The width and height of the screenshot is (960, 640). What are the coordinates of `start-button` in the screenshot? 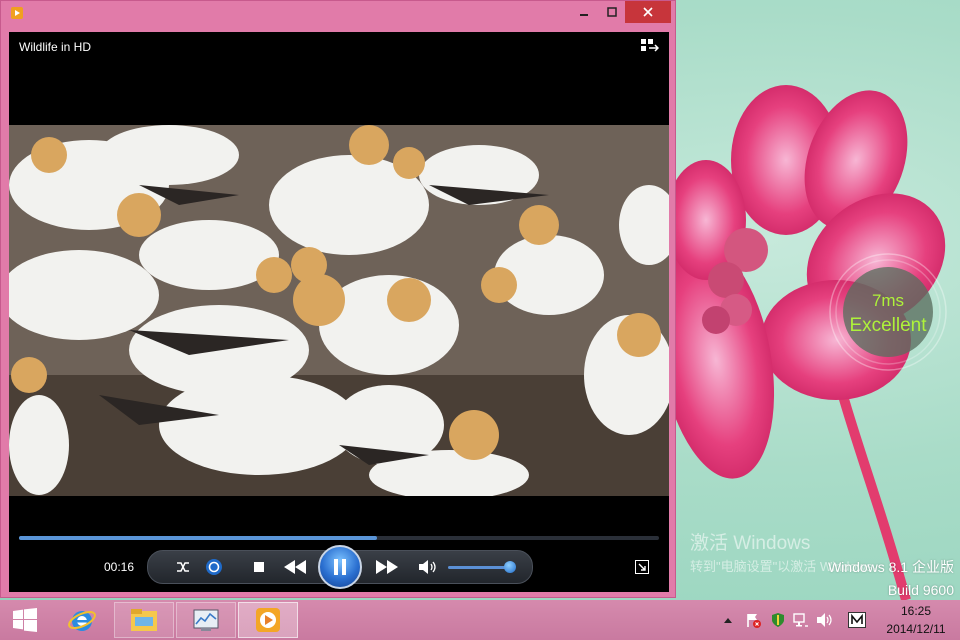 It's located at (25, 620).